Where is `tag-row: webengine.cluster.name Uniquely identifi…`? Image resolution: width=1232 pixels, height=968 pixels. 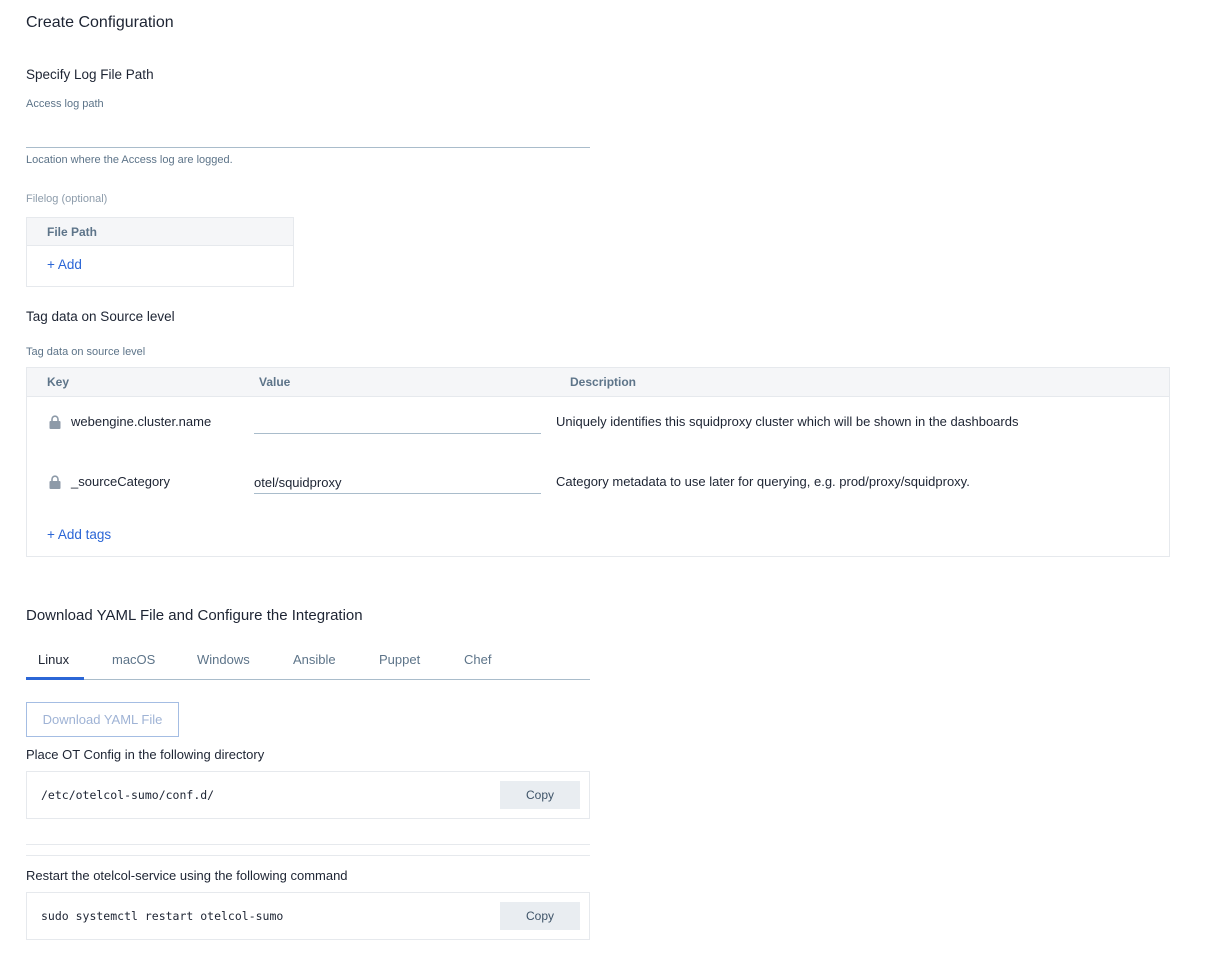
tag-row: webengine.cluster.name Uniquely identifi… is located at coordinates (598, 424).